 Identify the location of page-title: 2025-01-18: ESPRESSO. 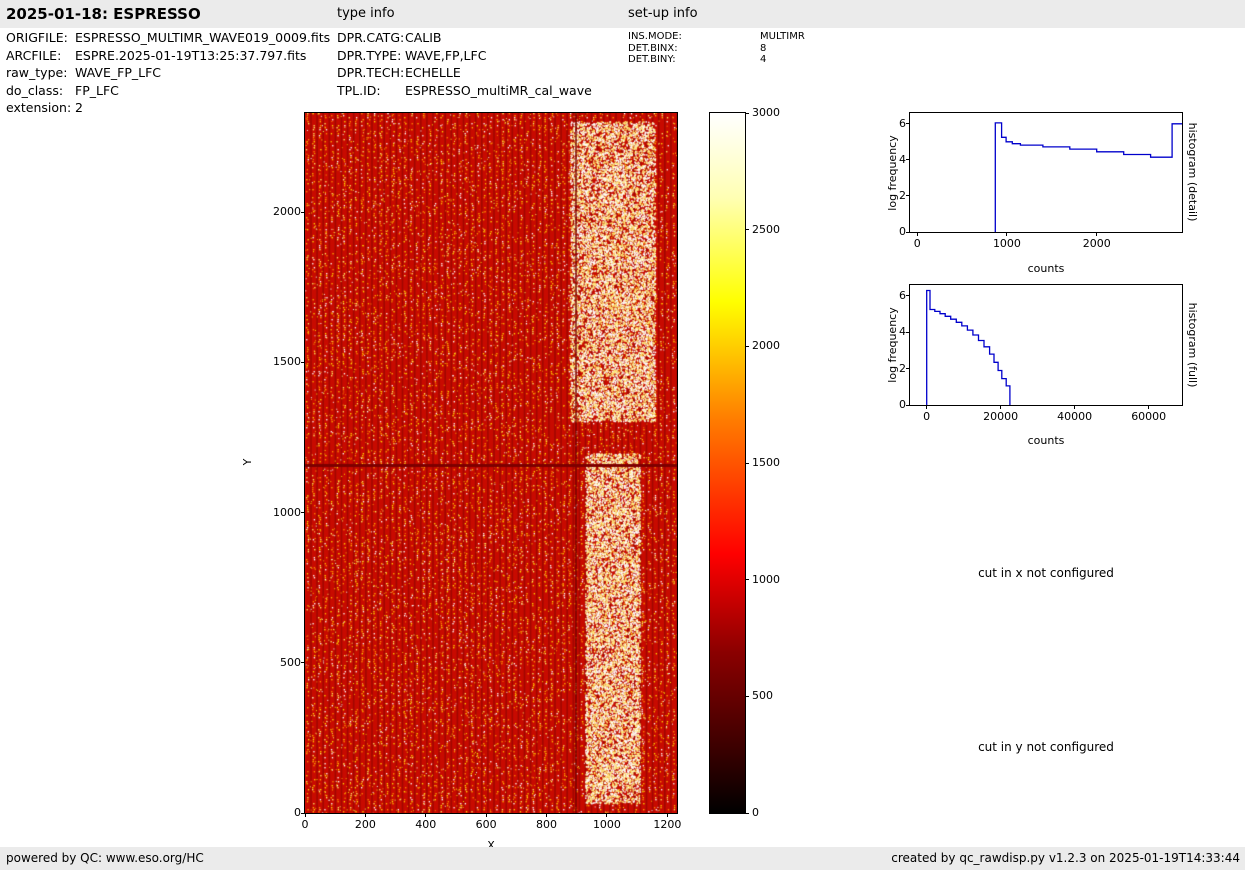
(103, 14).